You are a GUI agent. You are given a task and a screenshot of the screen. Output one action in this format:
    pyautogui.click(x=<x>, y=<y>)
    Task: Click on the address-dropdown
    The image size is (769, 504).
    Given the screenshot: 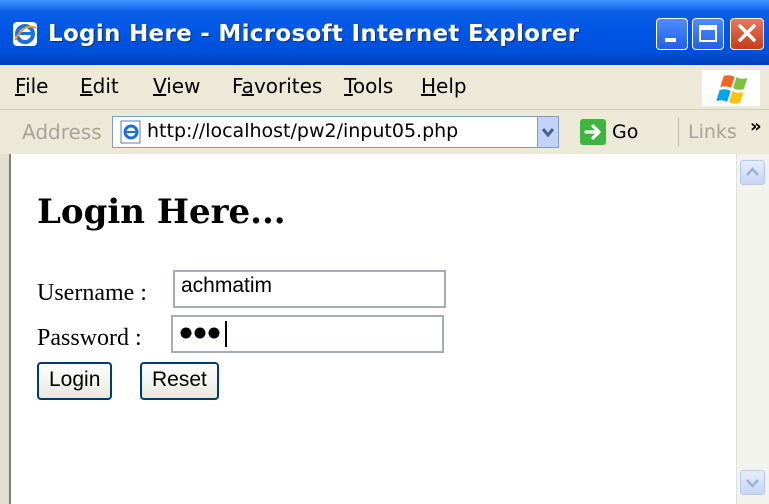 What is the action you would take?
    pyautogui.click(x=548, y=132)
    